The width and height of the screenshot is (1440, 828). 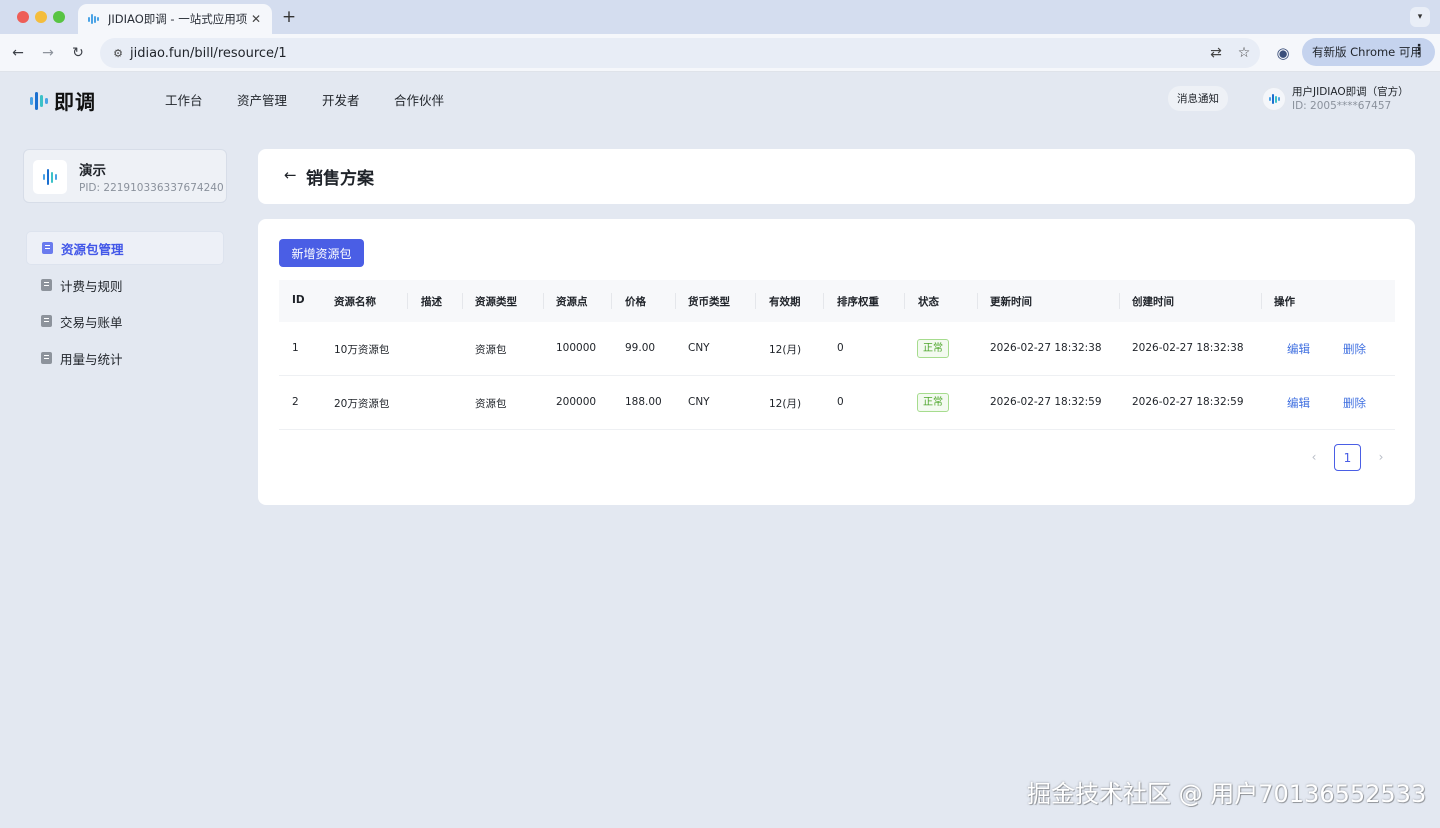 What do you see at coordinates (50, 177) in the screenshot?
I see `project-avatar` at bounding box center [50, 177].